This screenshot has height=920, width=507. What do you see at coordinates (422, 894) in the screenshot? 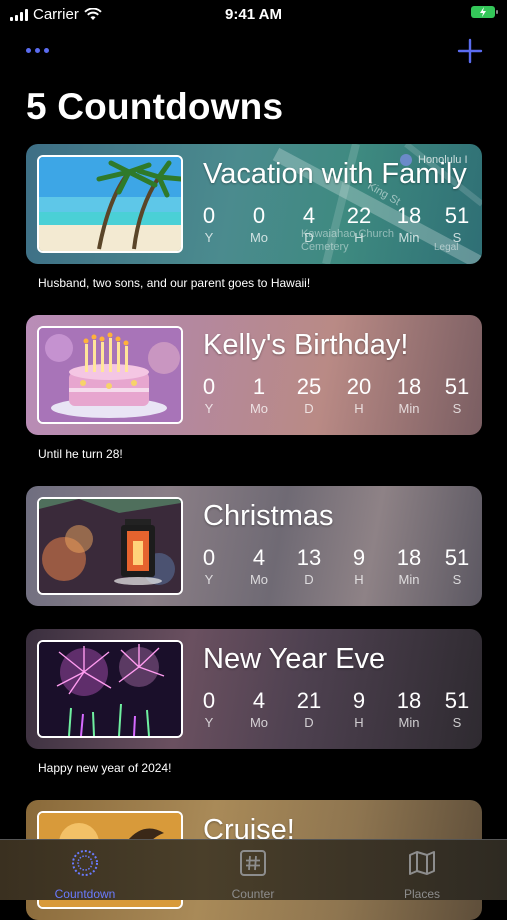
I see `tab-label: Places` at bounding box center [422, 894].